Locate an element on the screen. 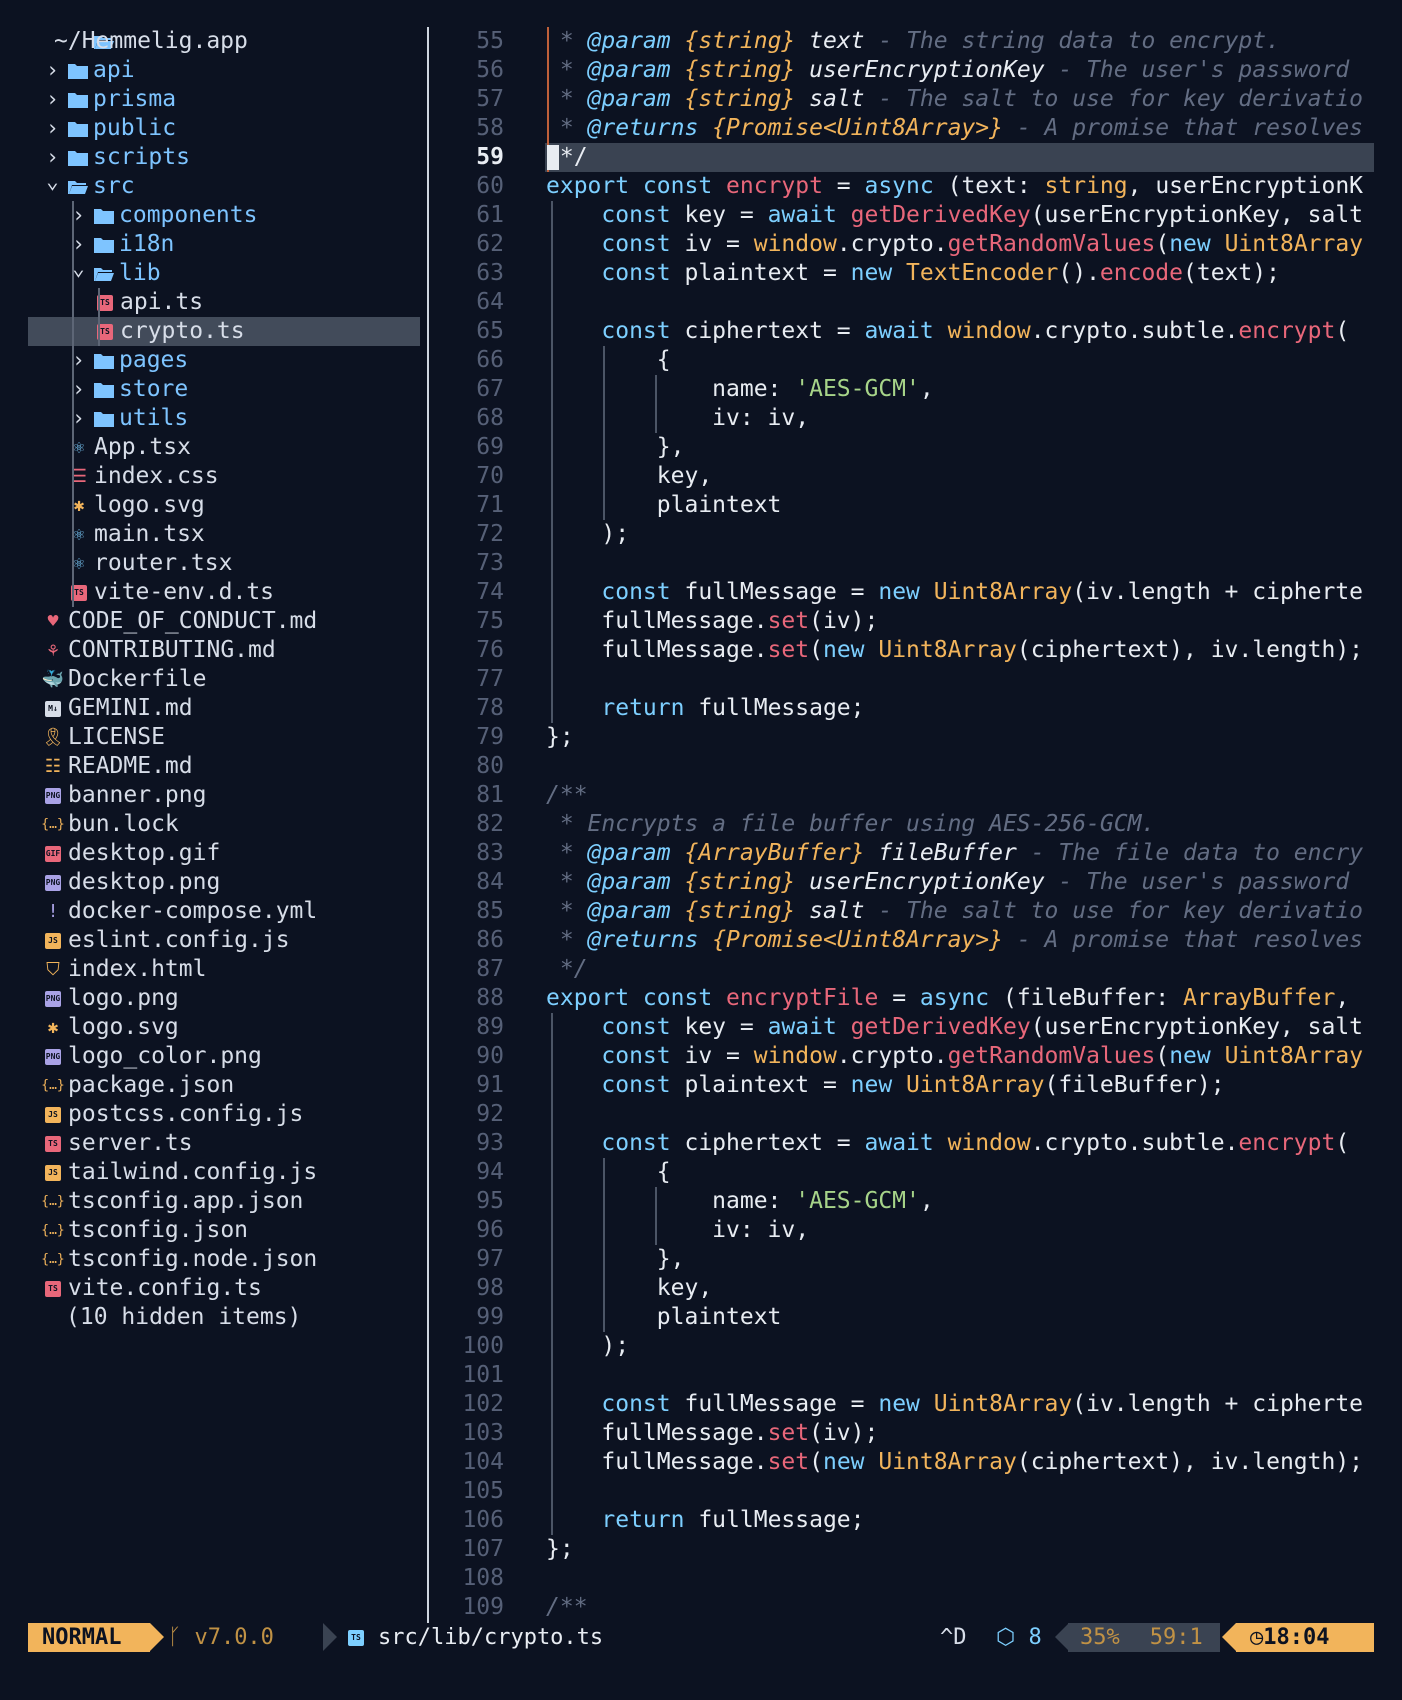 This screenshot has height=1700, width=1402. tree-folder: ⌄ lib is located at coordinates (224, 272).